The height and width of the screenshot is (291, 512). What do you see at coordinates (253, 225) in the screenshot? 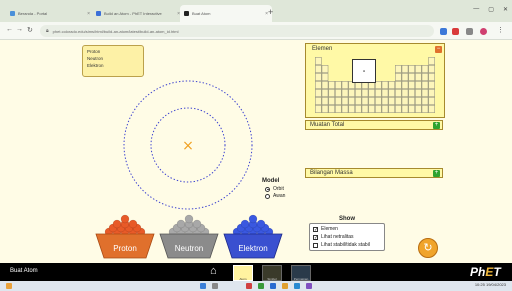
I see `electron-particles` at bounding box center [253, 225].